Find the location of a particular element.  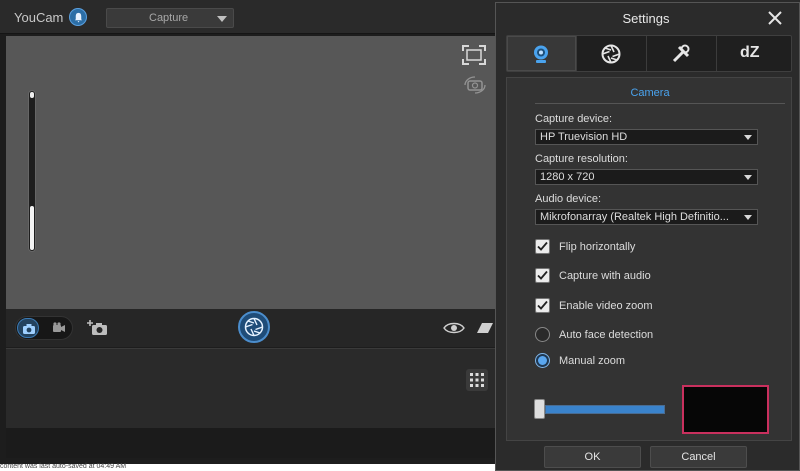

section-title: Camera is located at coordinates (650, 93).